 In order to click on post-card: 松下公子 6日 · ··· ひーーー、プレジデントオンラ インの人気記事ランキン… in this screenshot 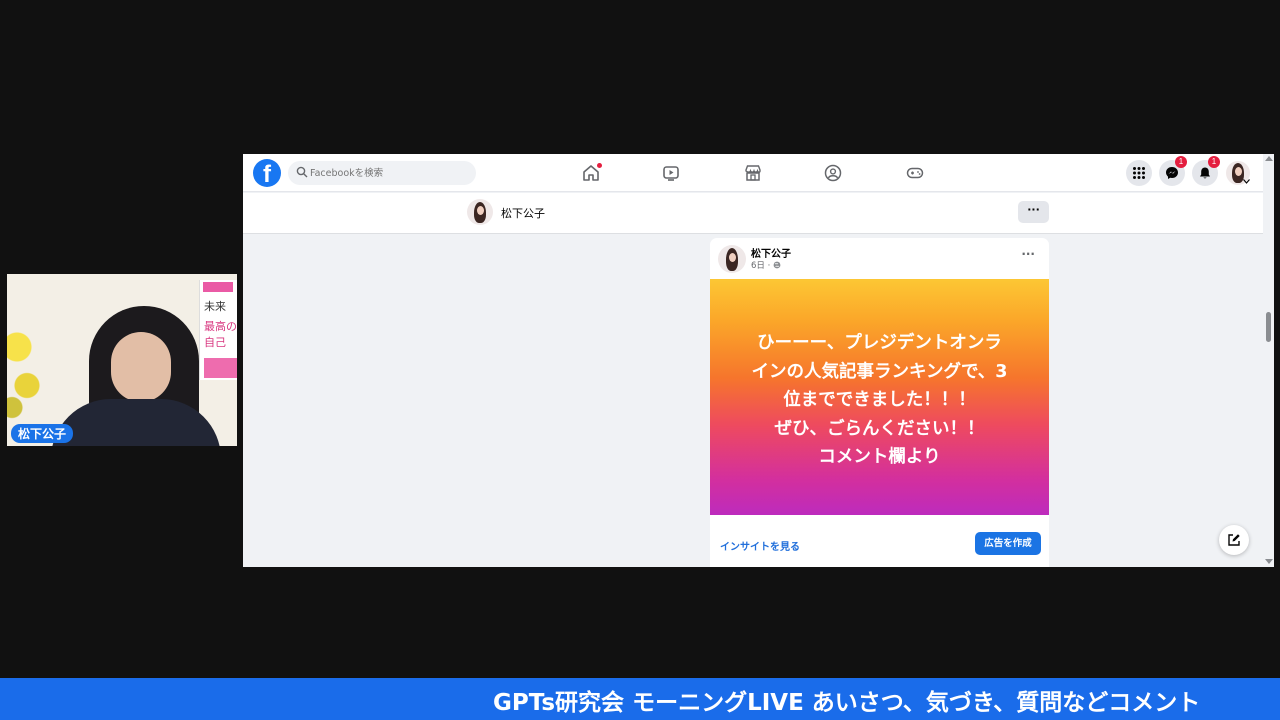, I will do `click(879, 402)`.